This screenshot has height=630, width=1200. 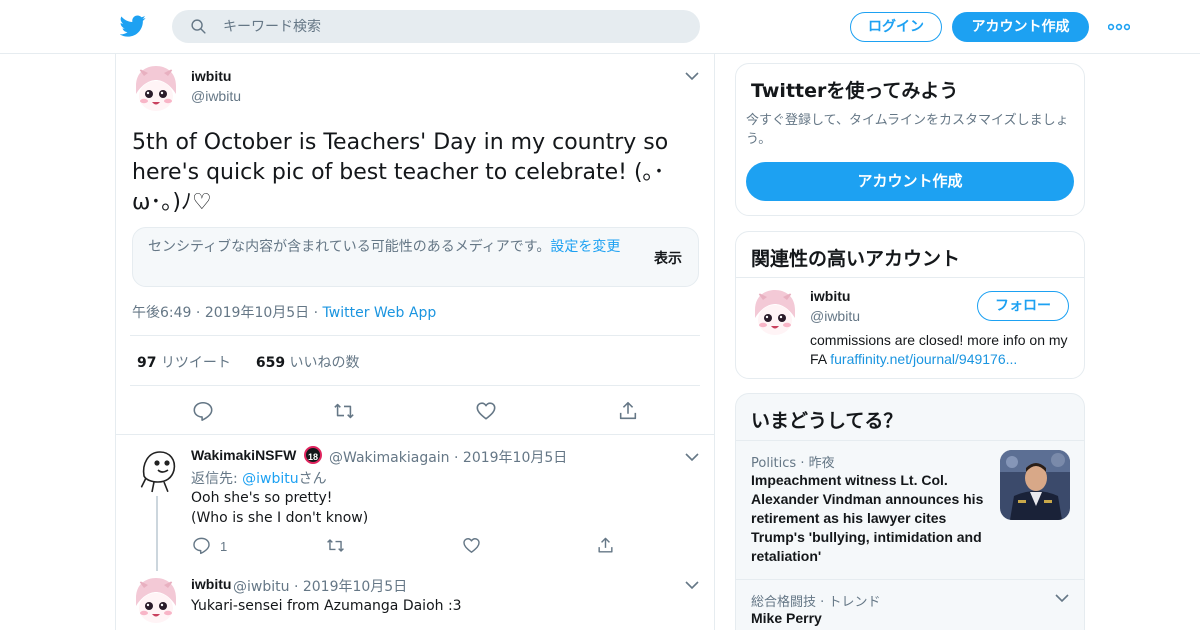 What do you see at coordinates (854, 602) in the screenshot?
I see `trend-label: トレンド` at bounding box center [854, 602].